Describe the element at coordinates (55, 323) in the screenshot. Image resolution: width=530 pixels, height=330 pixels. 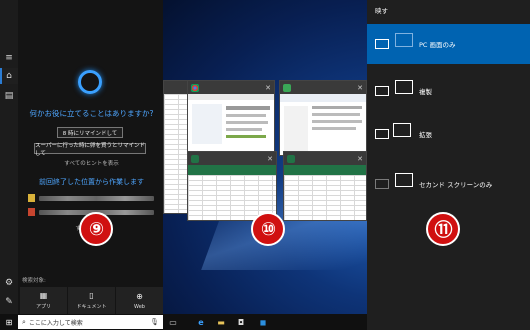
I see `search-placeholder: ここに入力して検索` at that location.